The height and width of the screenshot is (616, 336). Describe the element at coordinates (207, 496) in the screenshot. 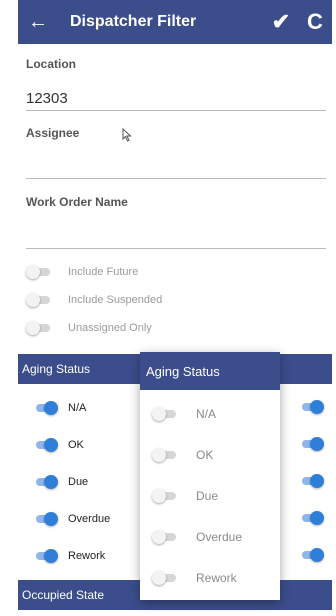

I see `popup-item-label: Due` at that location.